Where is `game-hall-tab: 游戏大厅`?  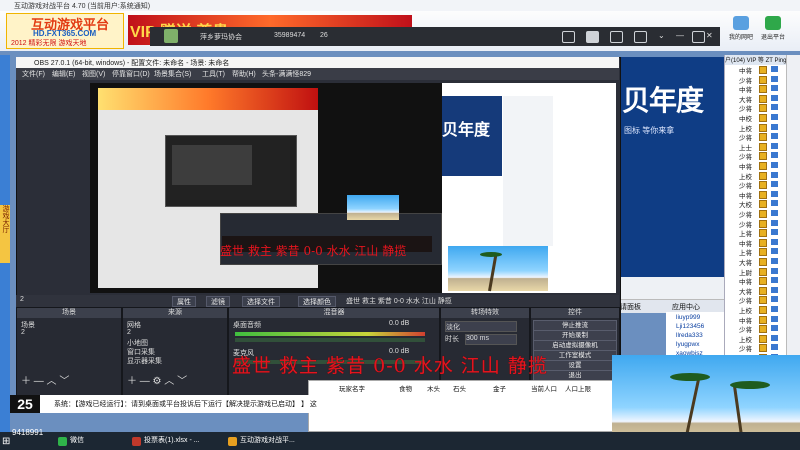 game-hall-tab: 游戏大厅 is located at coordinates (5, 234).